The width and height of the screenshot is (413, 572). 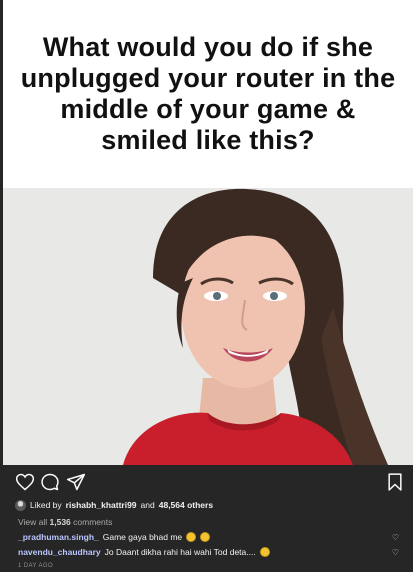 I want to click on liked-by-user: rishabh_khattri99, so click(x=101, y=505).